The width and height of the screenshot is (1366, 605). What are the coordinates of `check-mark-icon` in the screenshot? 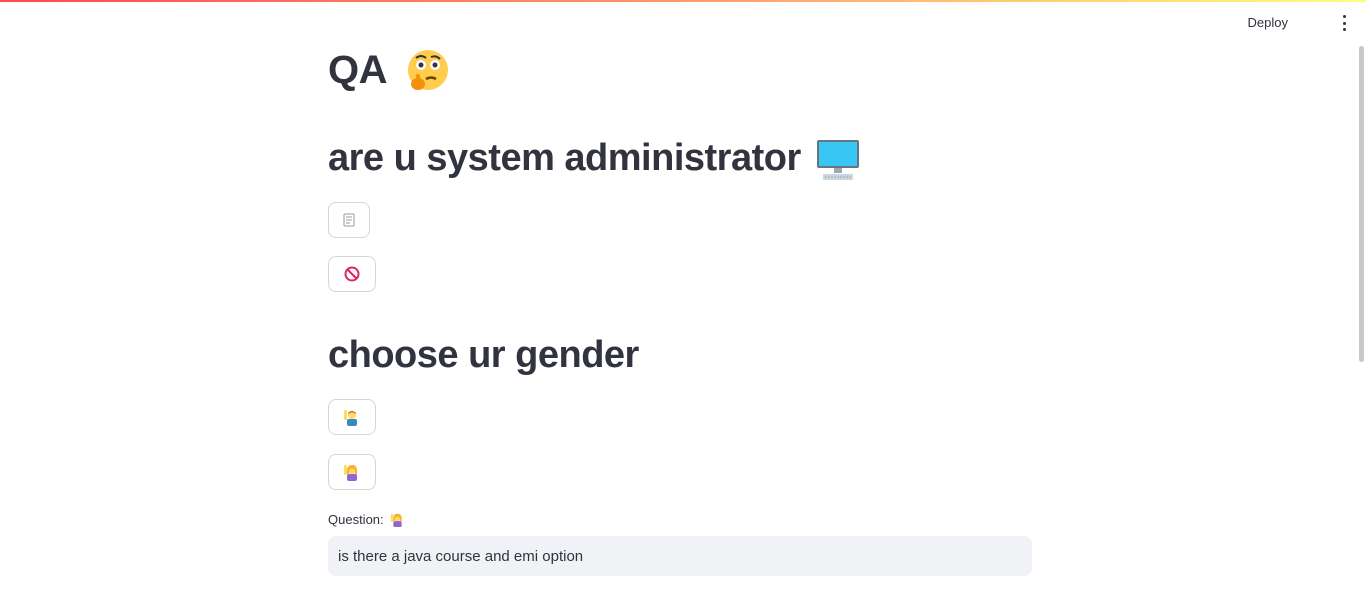 It's located at (349, 220).